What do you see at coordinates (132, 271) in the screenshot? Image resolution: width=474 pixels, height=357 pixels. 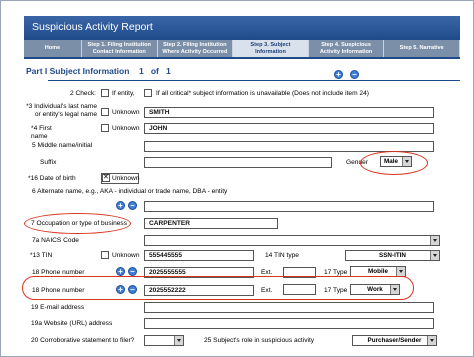 I see `remove-phone-minus-icon: –` at bounding box center [132, 271].